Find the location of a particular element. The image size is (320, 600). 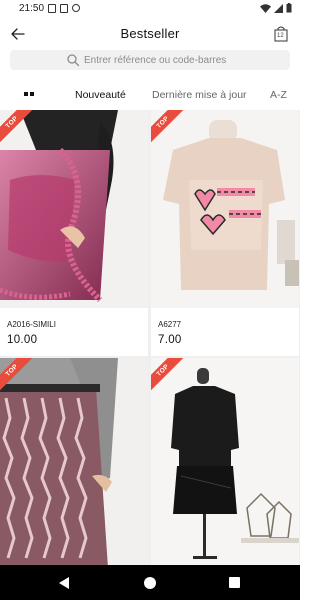

system-icons is located at coordinates (276, 8).